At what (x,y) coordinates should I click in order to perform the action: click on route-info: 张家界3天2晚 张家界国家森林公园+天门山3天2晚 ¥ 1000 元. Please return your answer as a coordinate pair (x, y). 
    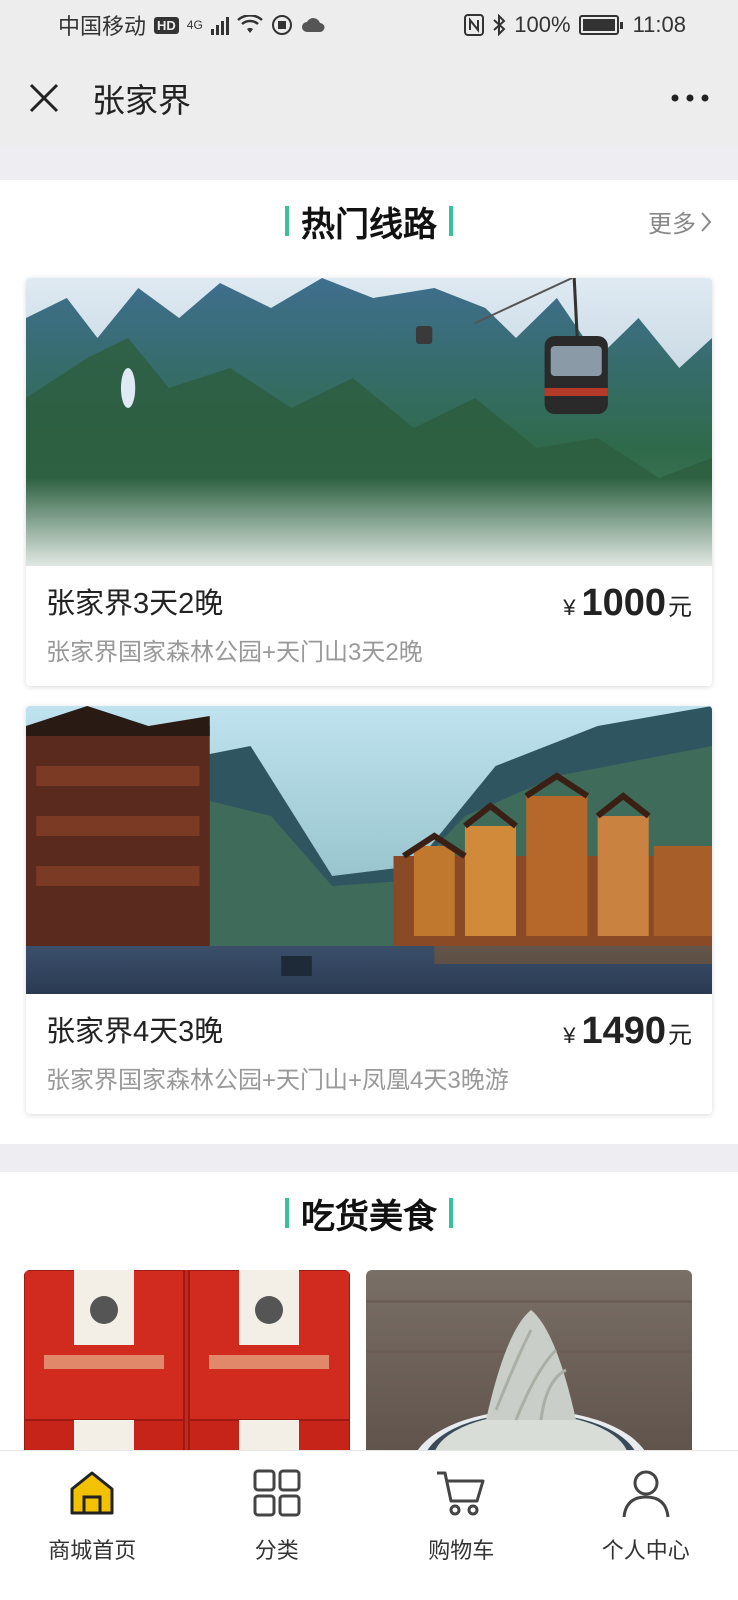
    Looking at the image, I should click on (369, 626).